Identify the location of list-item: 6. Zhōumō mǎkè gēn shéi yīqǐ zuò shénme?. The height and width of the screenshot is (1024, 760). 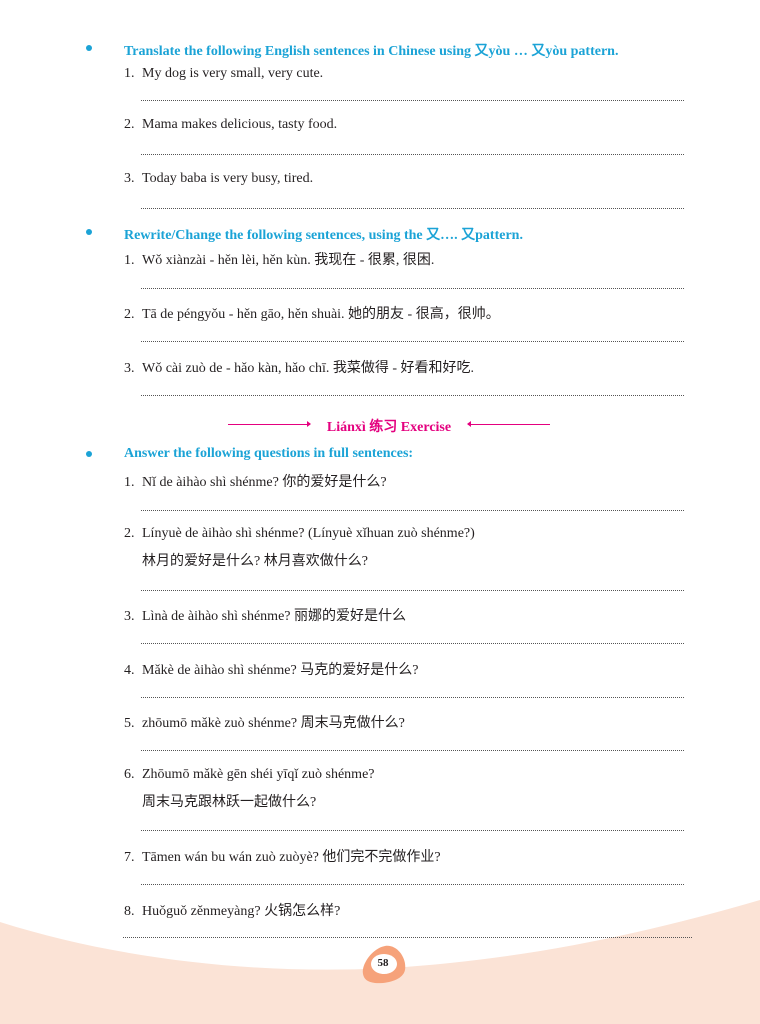
(249, 774).